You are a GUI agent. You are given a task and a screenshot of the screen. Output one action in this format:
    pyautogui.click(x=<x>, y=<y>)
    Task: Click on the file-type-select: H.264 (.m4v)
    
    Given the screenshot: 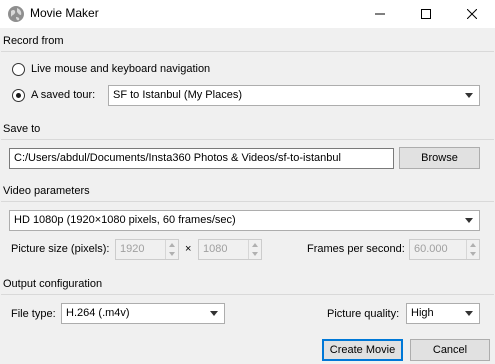 What is the action you would take?
    pyautogui.click(x=143, y=313)
    